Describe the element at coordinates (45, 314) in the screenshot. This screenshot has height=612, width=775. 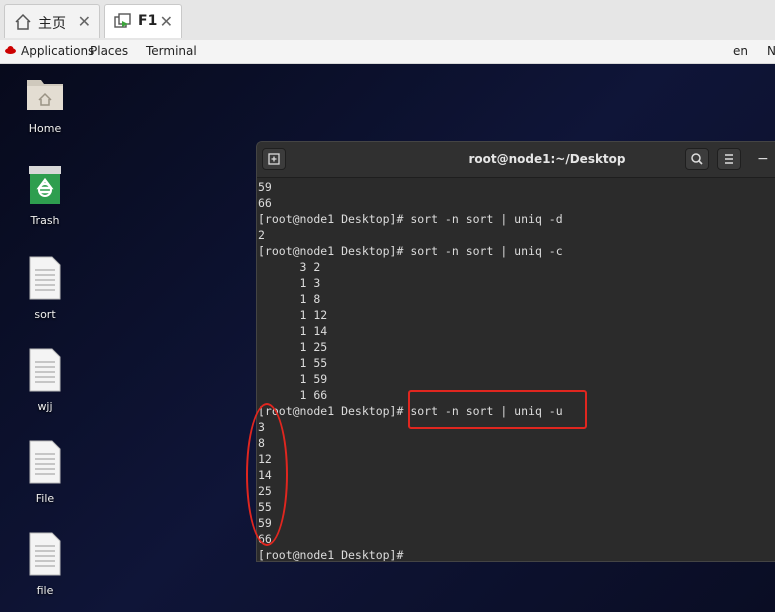
I see `desktop-icon-label: sort` at that location.